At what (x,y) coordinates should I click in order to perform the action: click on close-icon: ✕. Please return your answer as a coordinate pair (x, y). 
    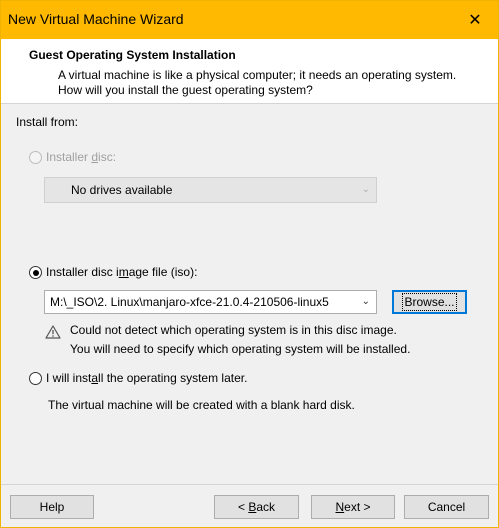
    Looking at the image, I should click on (475, 20).